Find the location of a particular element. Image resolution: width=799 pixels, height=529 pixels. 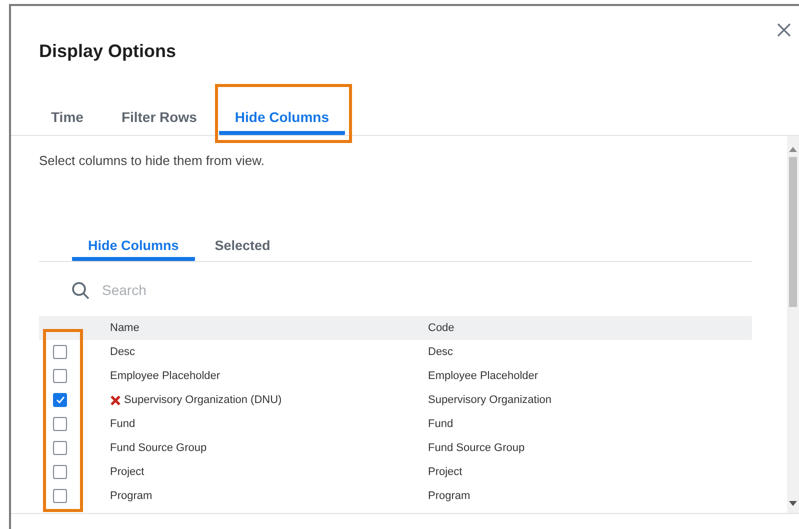

instruction-text: Select columns to hide them from view. is located at coordinates (152, 161).